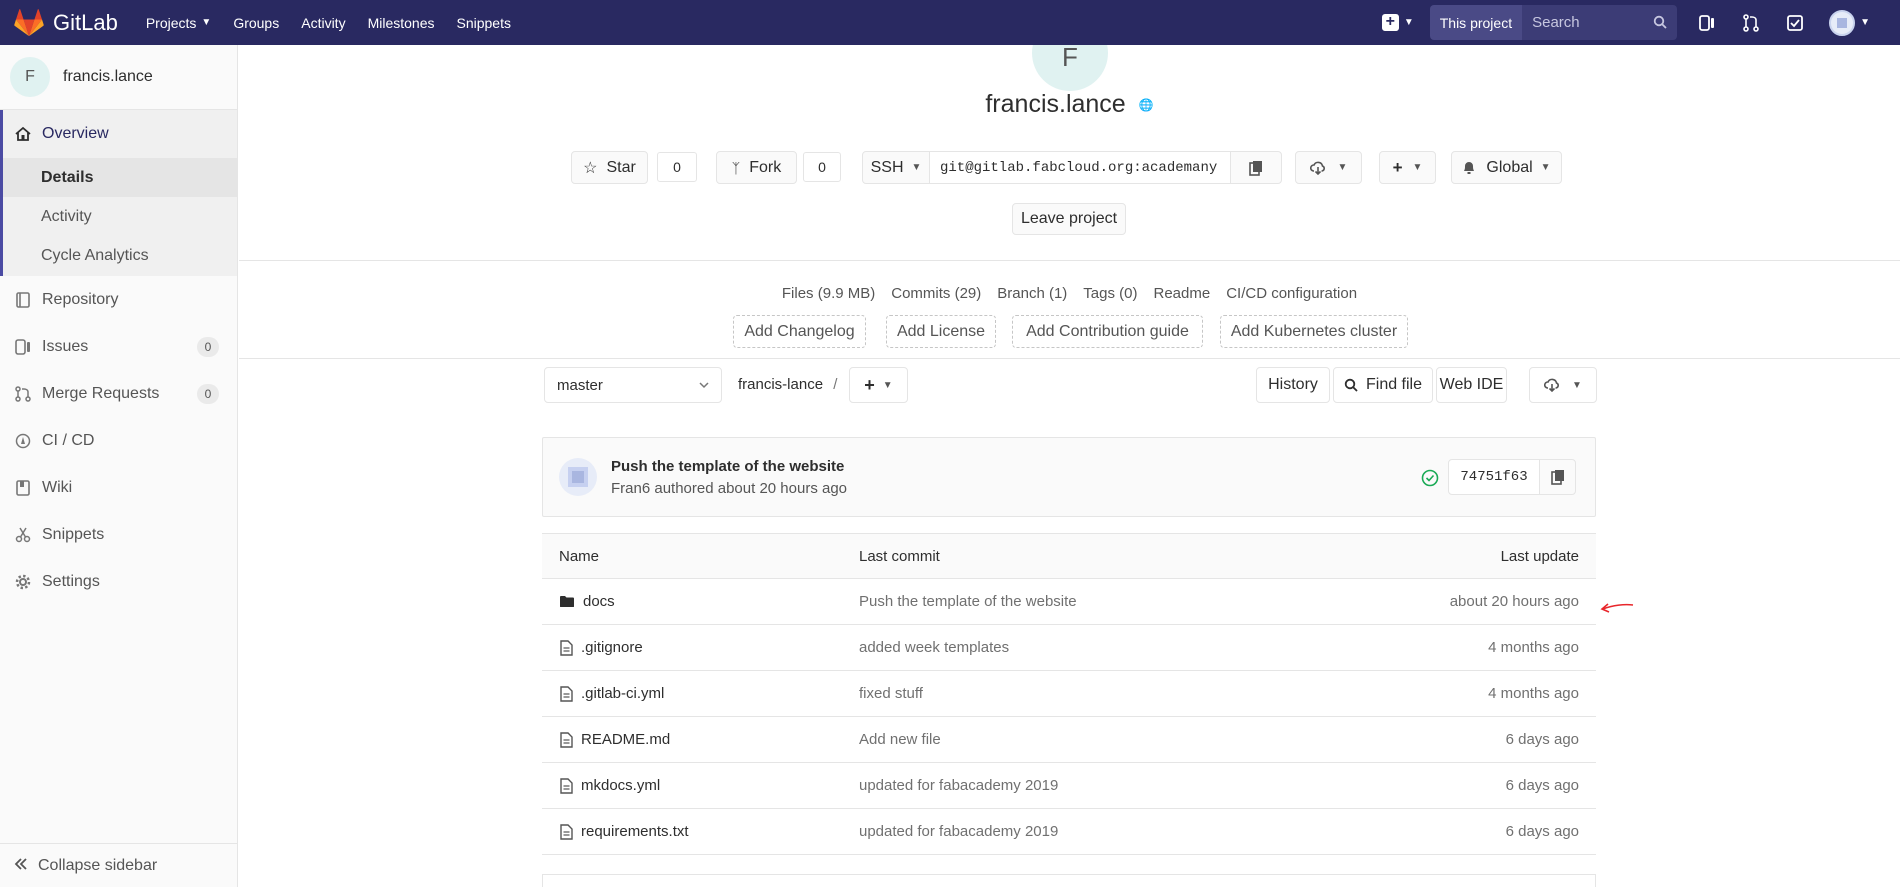  What do you see at coordinates (580, 385) in the screenshot?
I see `branch-name: master` at bounding box center [580, 385].